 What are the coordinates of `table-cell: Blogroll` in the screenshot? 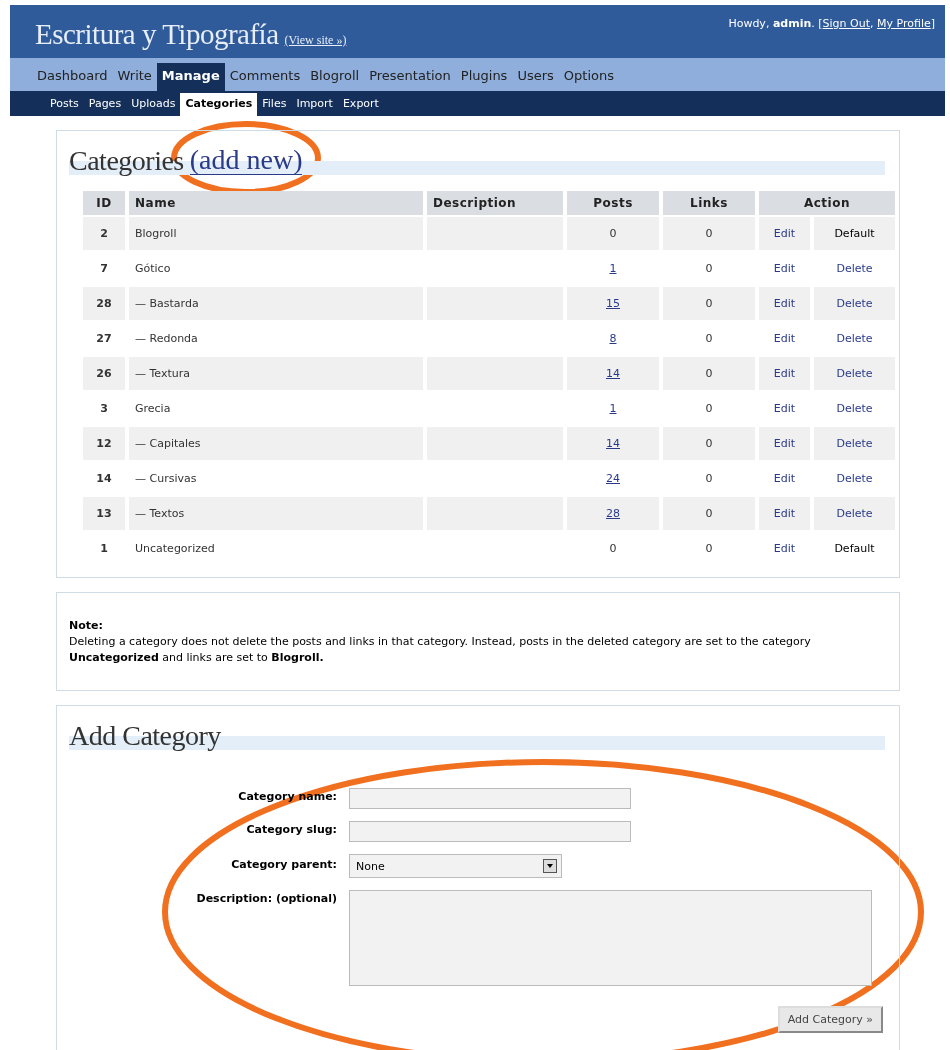 It's located at (276, 233).